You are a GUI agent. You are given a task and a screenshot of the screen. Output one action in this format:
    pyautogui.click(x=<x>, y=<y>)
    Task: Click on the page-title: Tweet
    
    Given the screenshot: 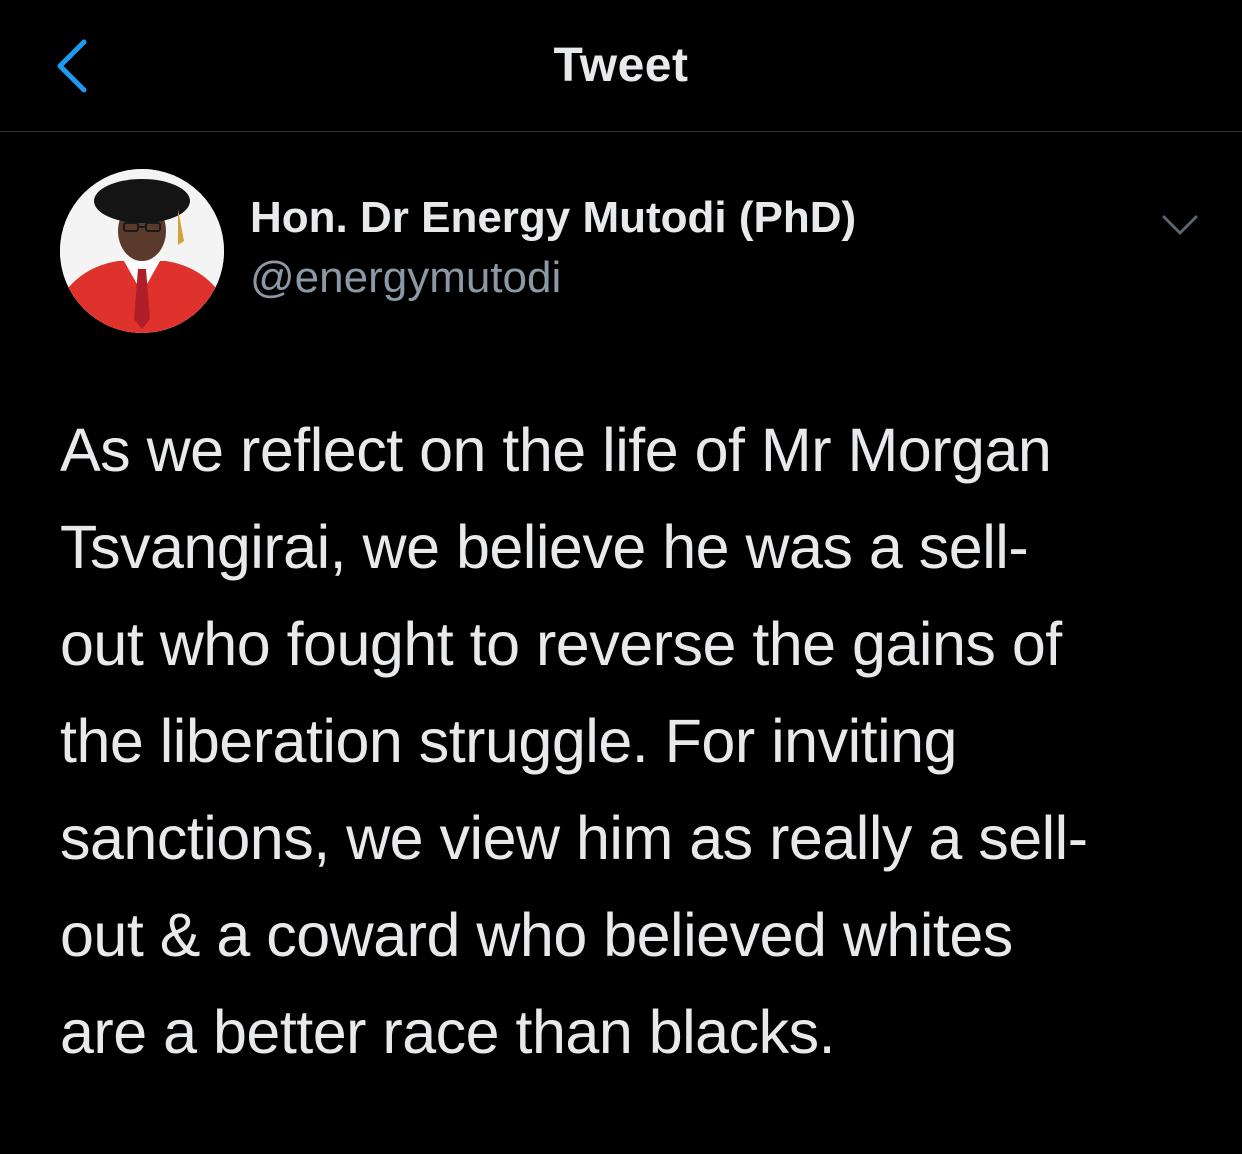 What is the action you would take?
    pyautogui.click(x=621, y=65)
    